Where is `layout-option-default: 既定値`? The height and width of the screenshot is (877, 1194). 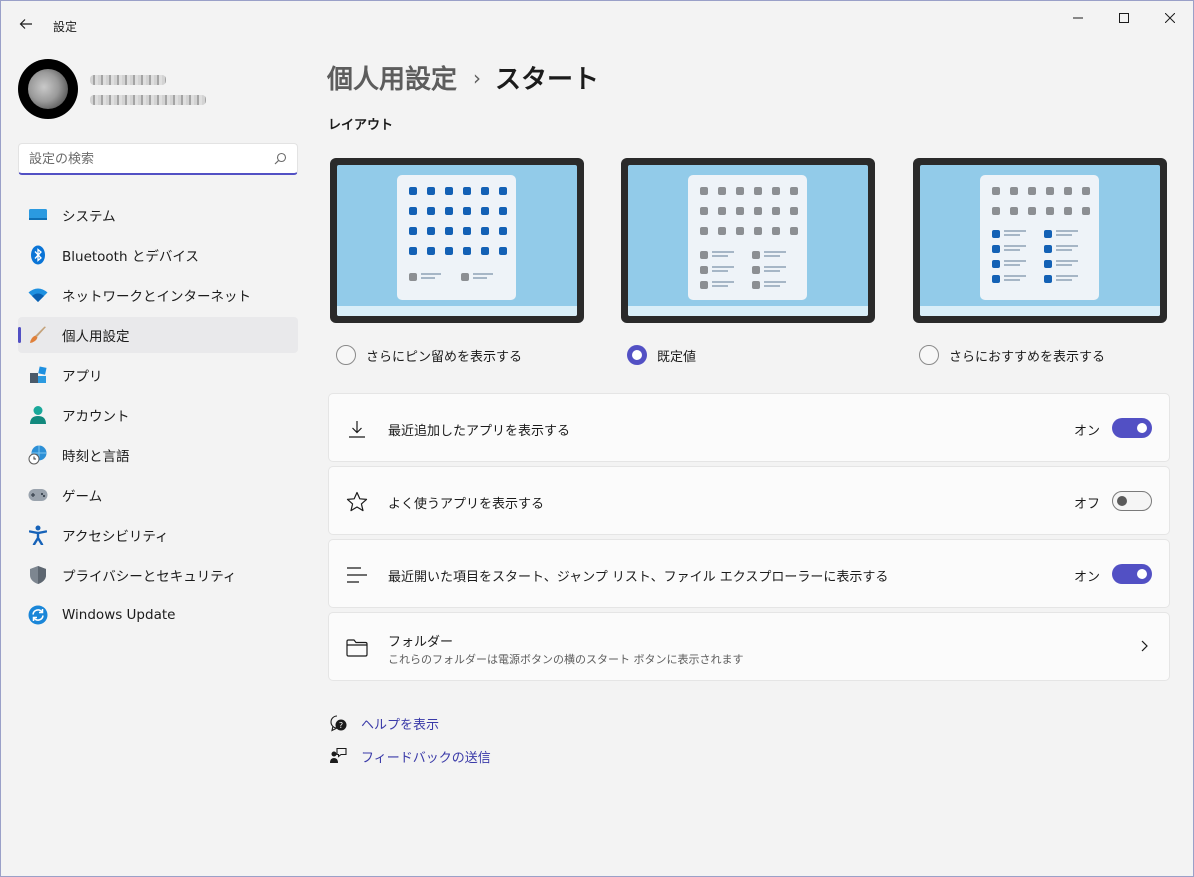 layout-option-default: 既定値 is located at coordinates (661, 355).